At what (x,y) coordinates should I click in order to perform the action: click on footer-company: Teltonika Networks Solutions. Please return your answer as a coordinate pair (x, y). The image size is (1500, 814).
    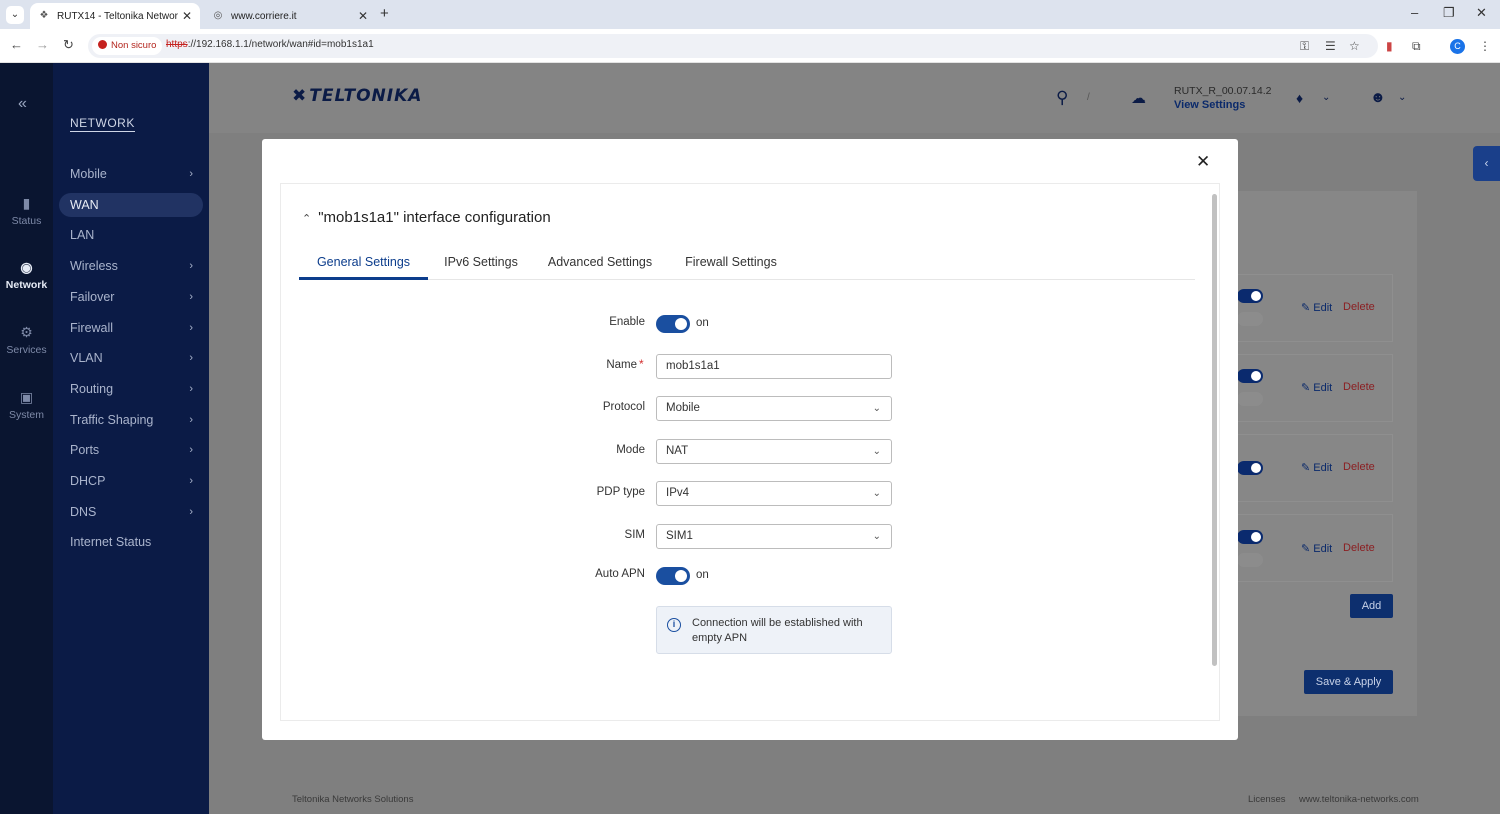
    Looking at the image, I should click on (353, 799).